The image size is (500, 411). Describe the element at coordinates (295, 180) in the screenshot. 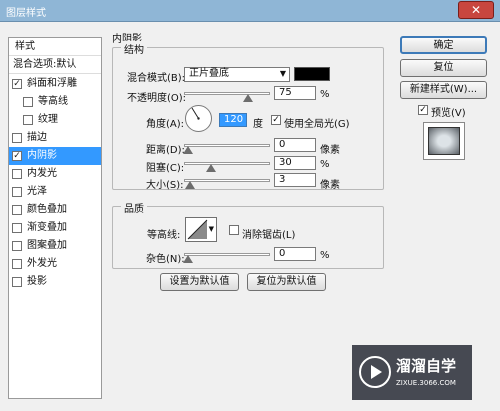

I see `size-input: 3` at that location.